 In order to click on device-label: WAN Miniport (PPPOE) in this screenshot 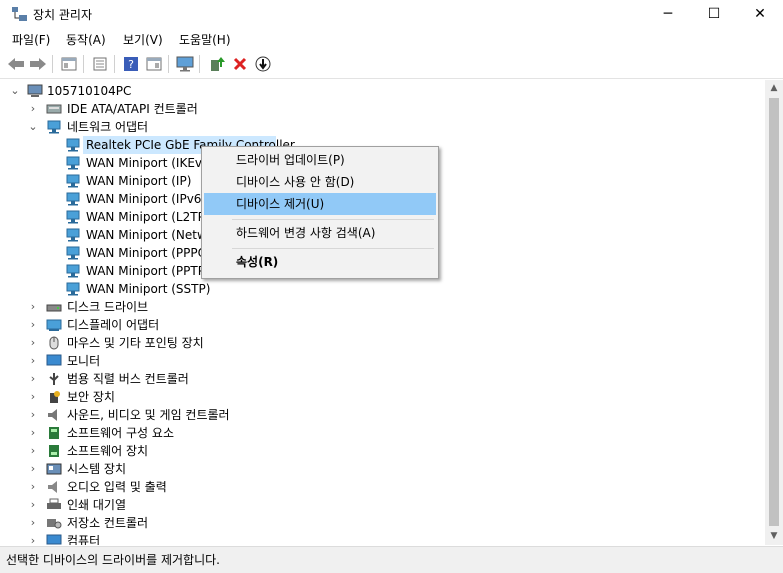, I will do `click(153, 253)`.